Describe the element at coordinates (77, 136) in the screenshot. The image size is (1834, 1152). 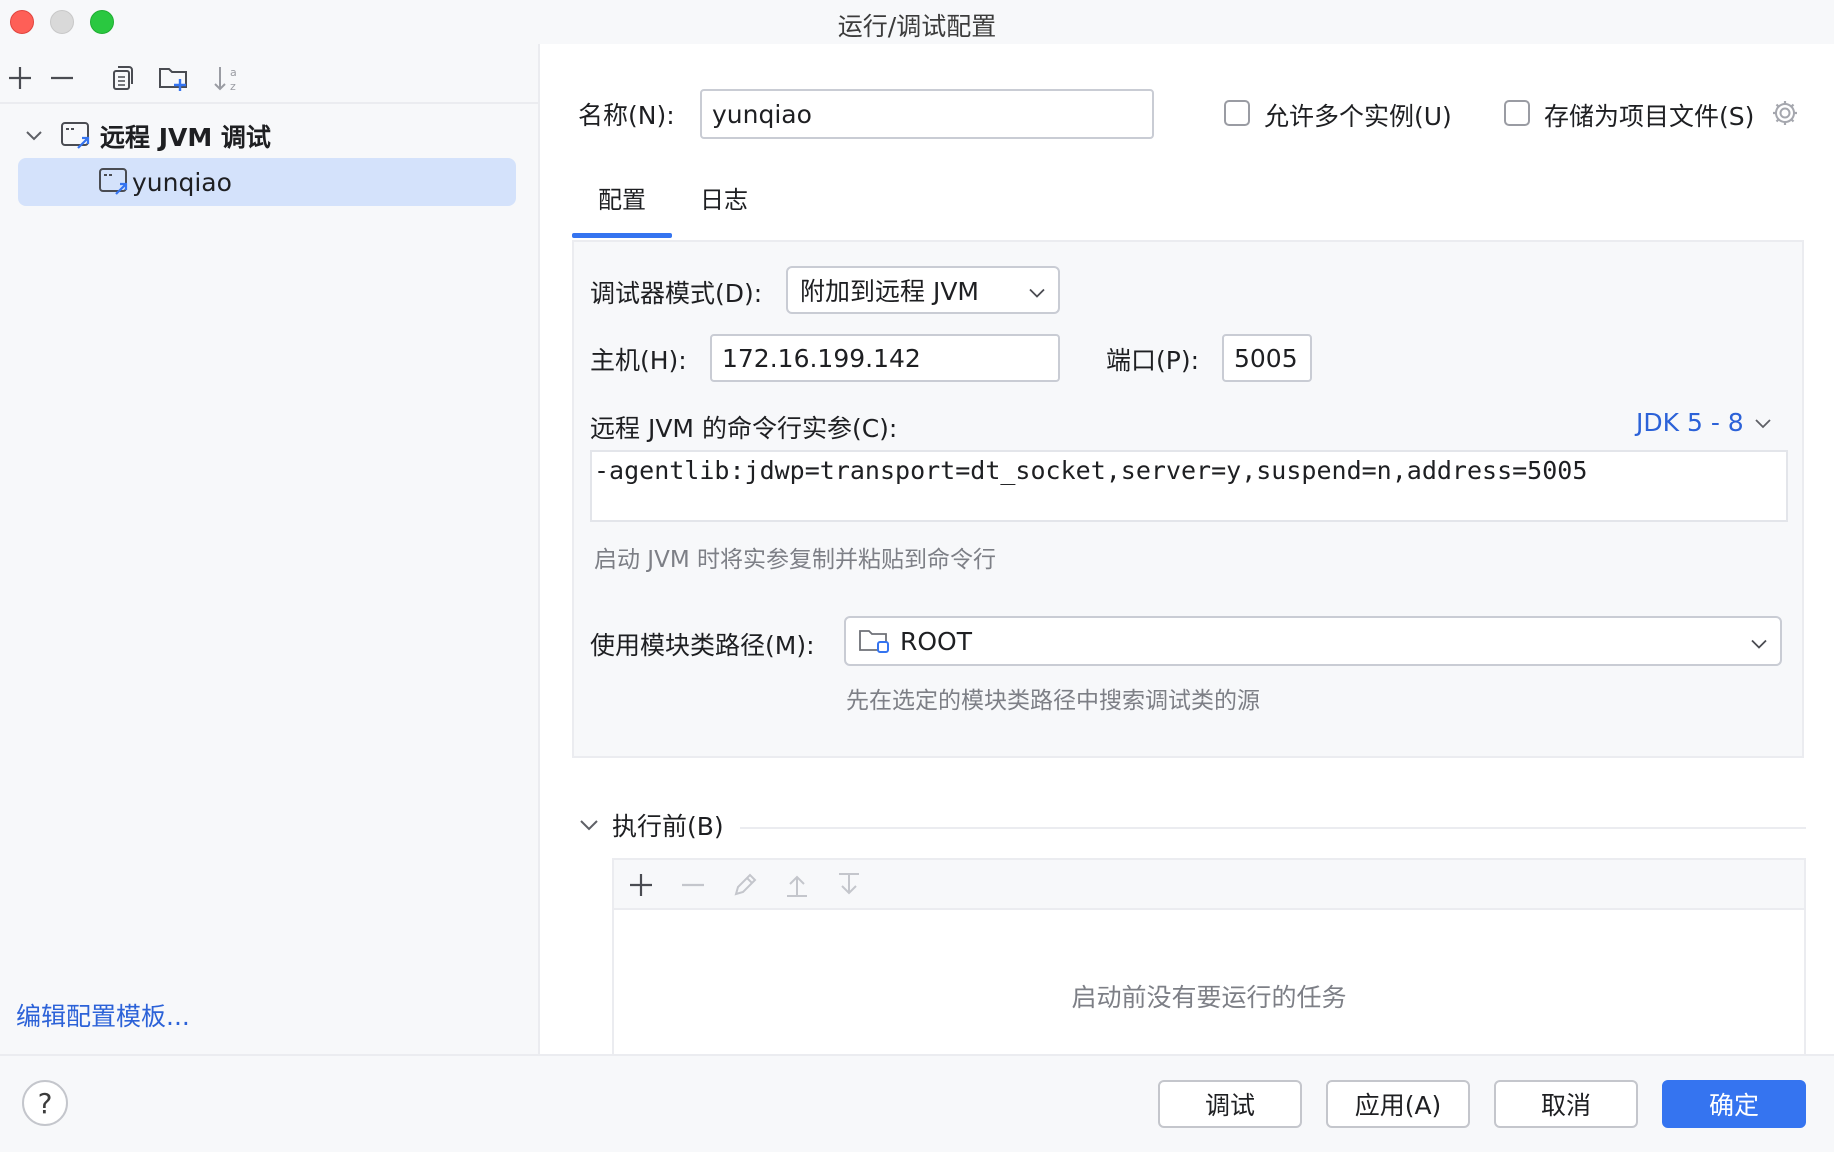
I see `remote-debug-icon` at that location.